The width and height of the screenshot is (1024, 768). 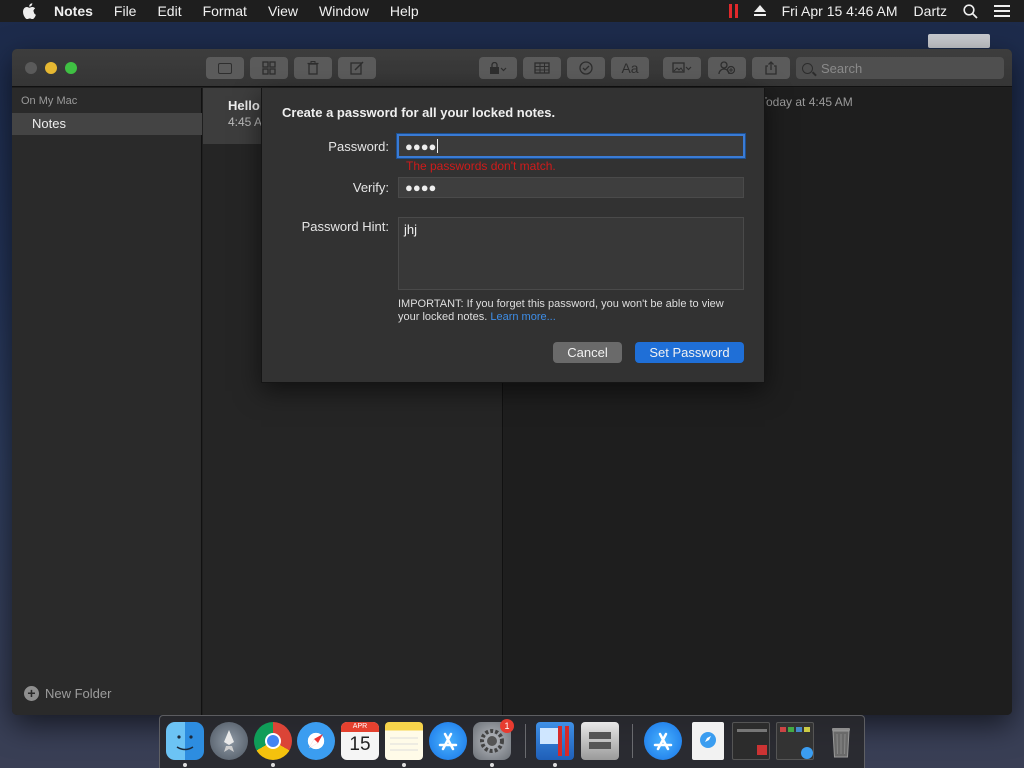 I want to click on new-note-button, so click(x=357, y=68).